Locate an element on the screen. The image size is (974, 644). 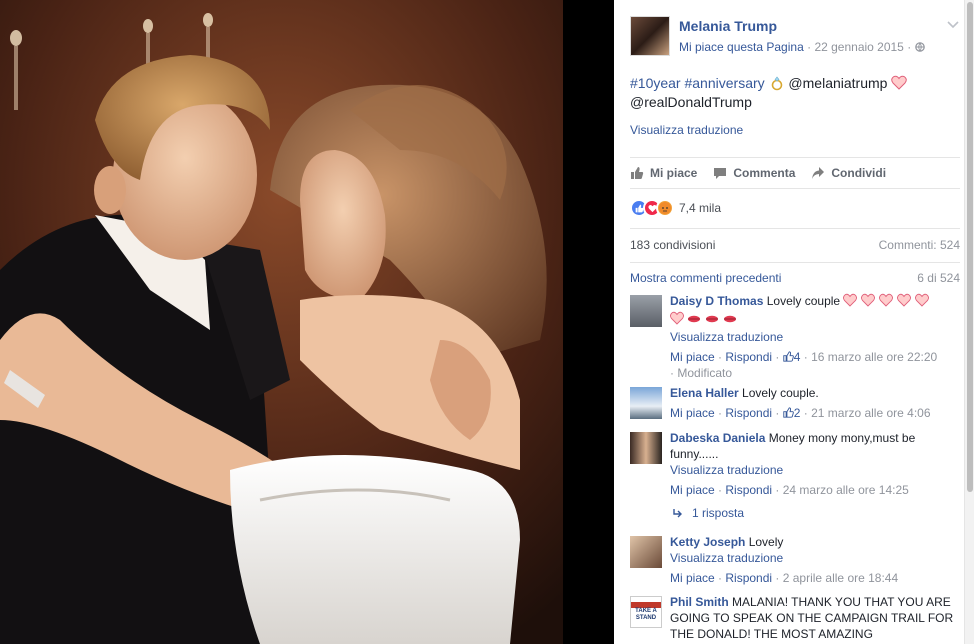
reactions-summary: 7,4 mila is located at coordinates (675, 208).